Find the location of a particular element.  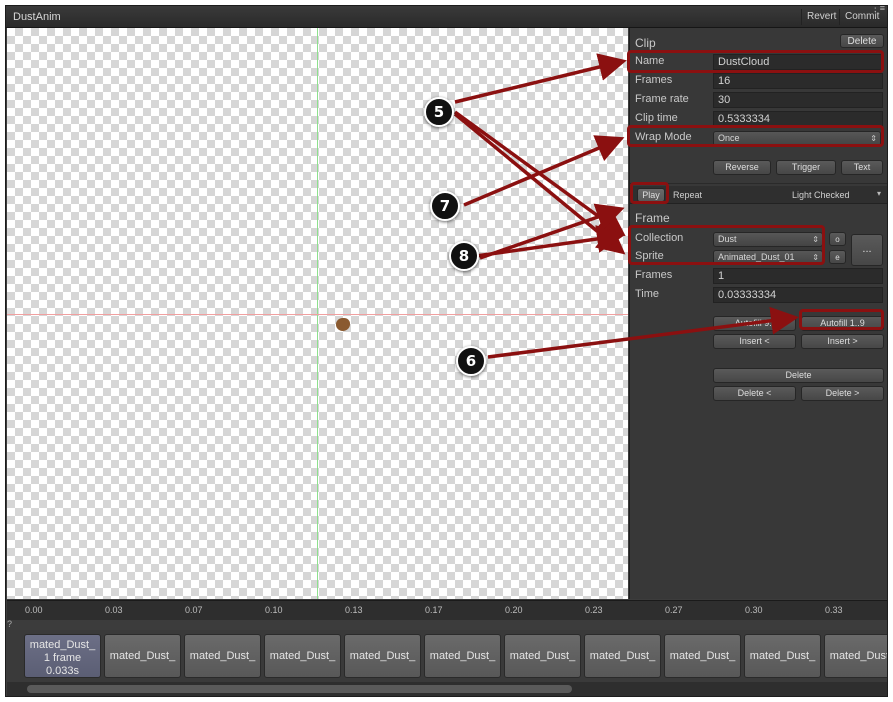

collection-open-button: o is located at coordinates (837, 239).